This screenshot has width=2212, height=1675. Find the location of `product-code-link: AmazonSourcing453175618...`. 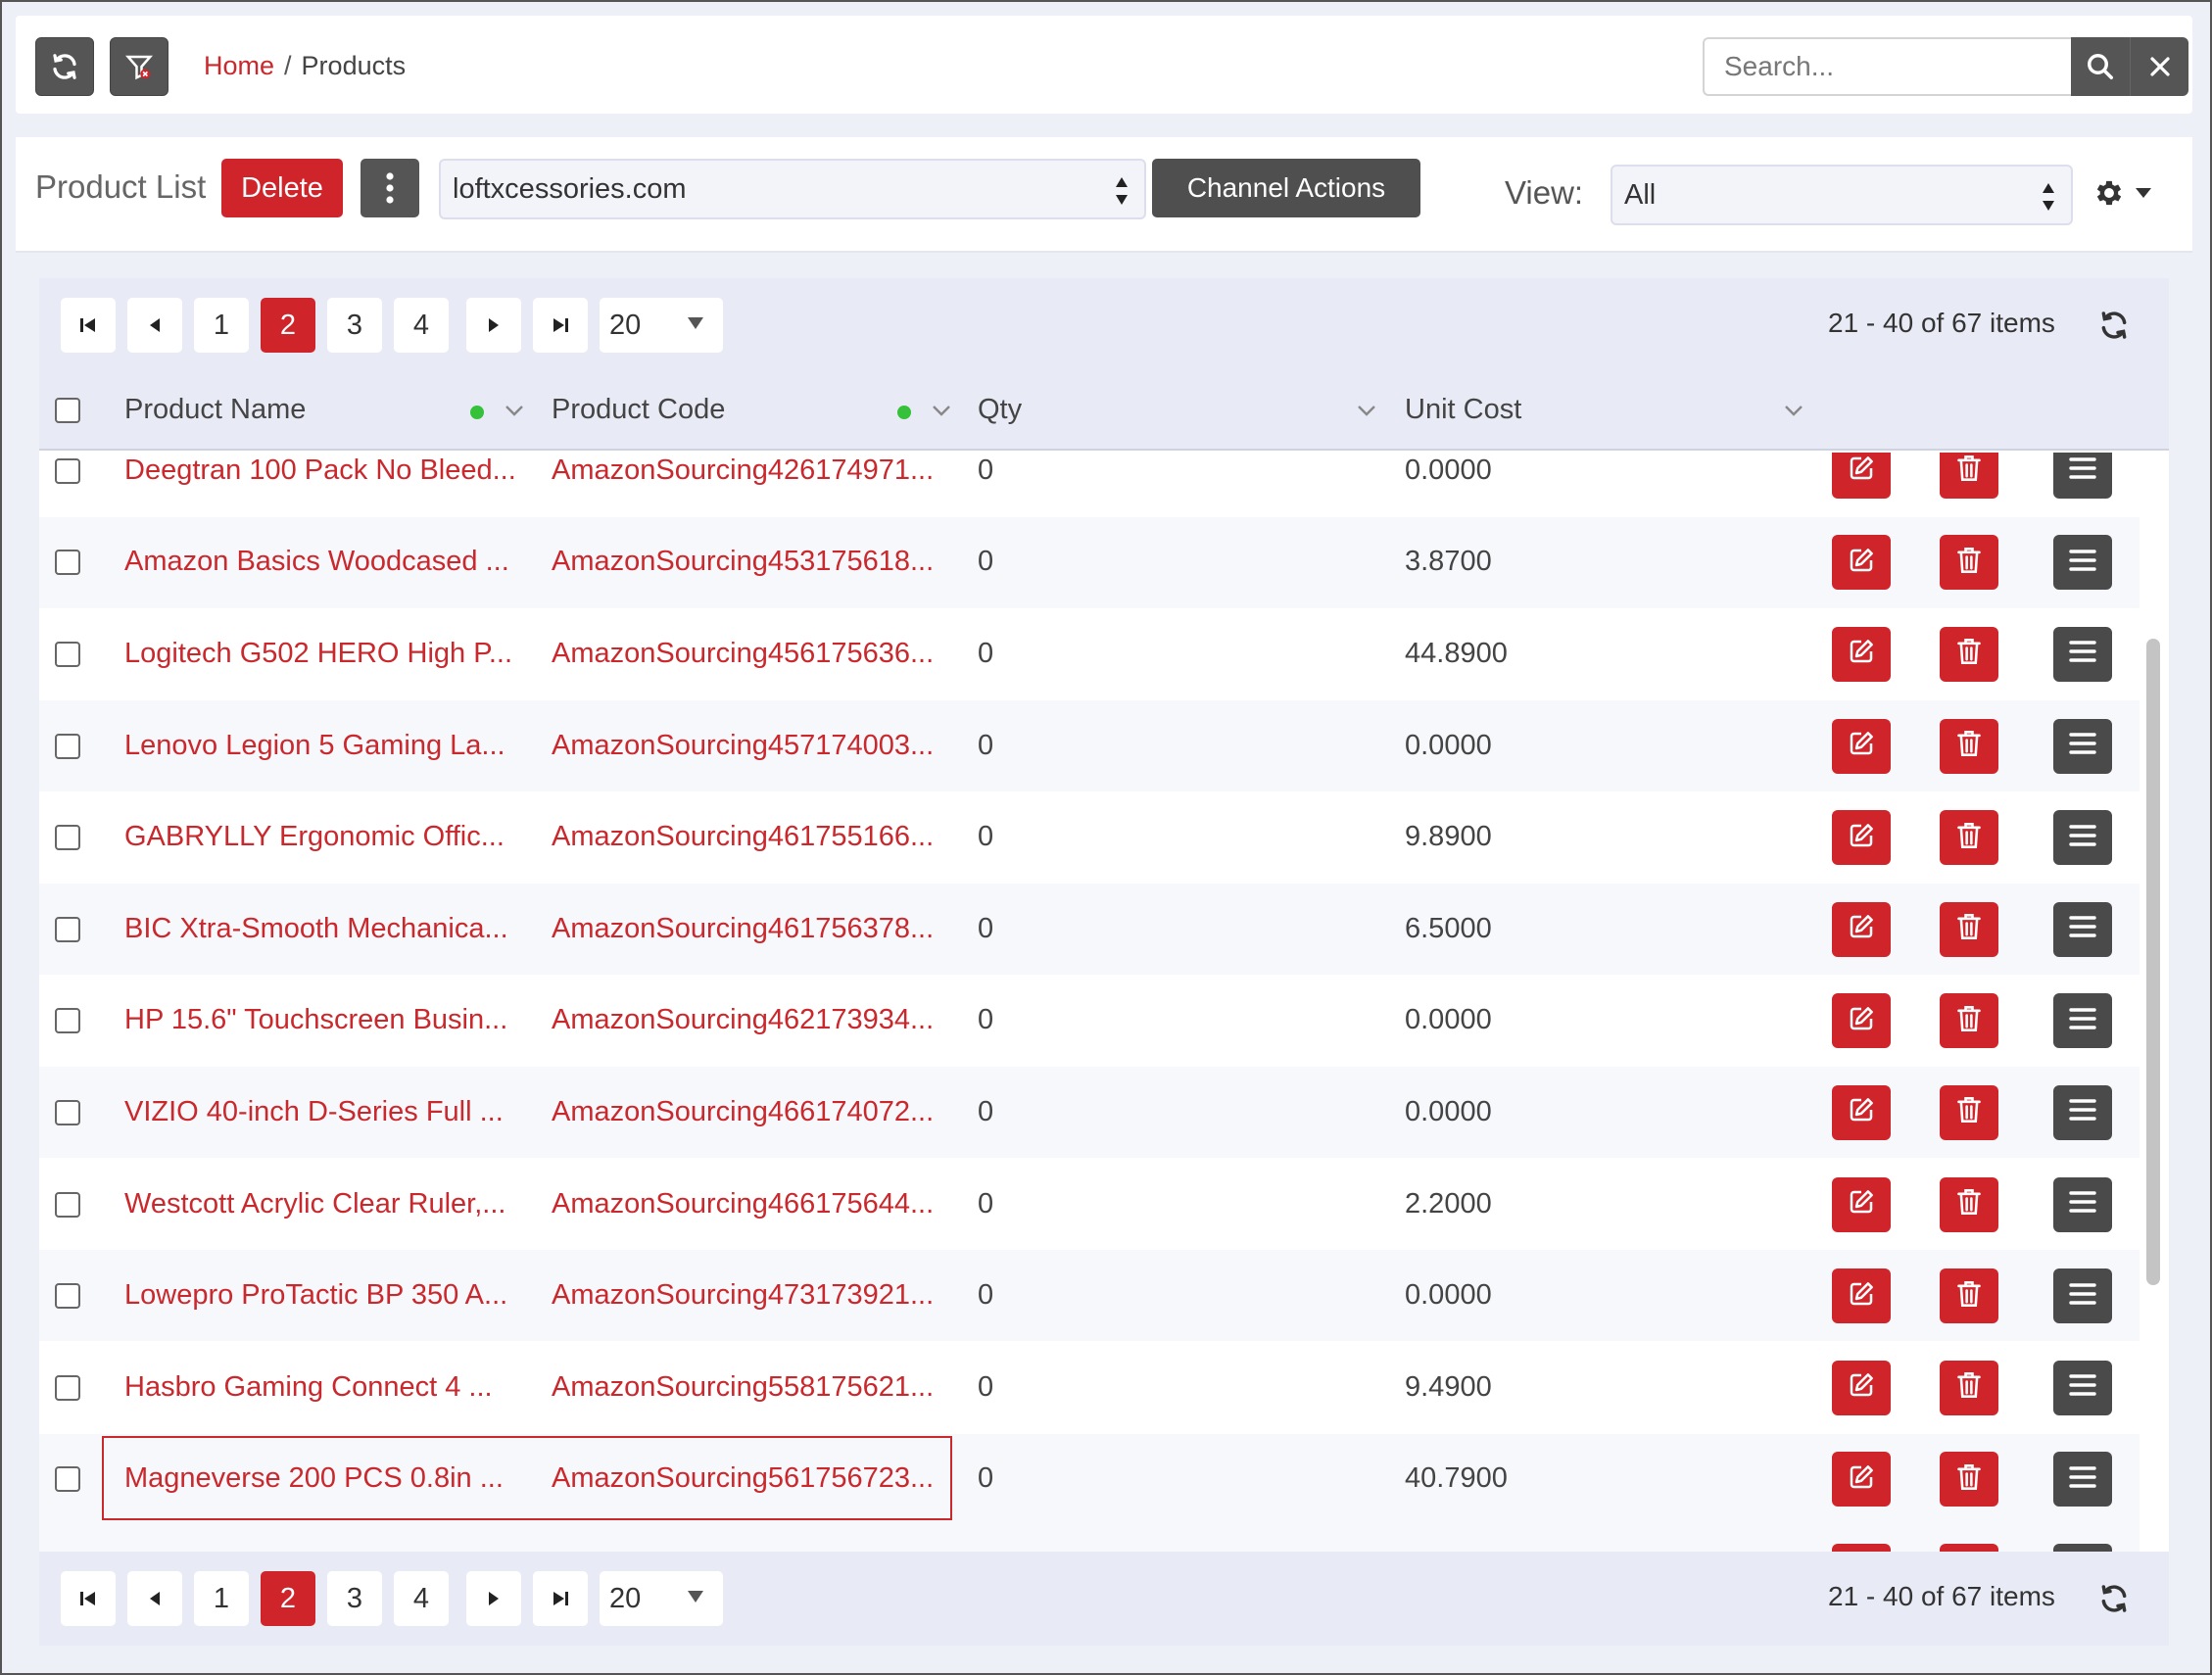

product-code-link: AmazonSourcing453175618... is located at coordinates (743, 562).